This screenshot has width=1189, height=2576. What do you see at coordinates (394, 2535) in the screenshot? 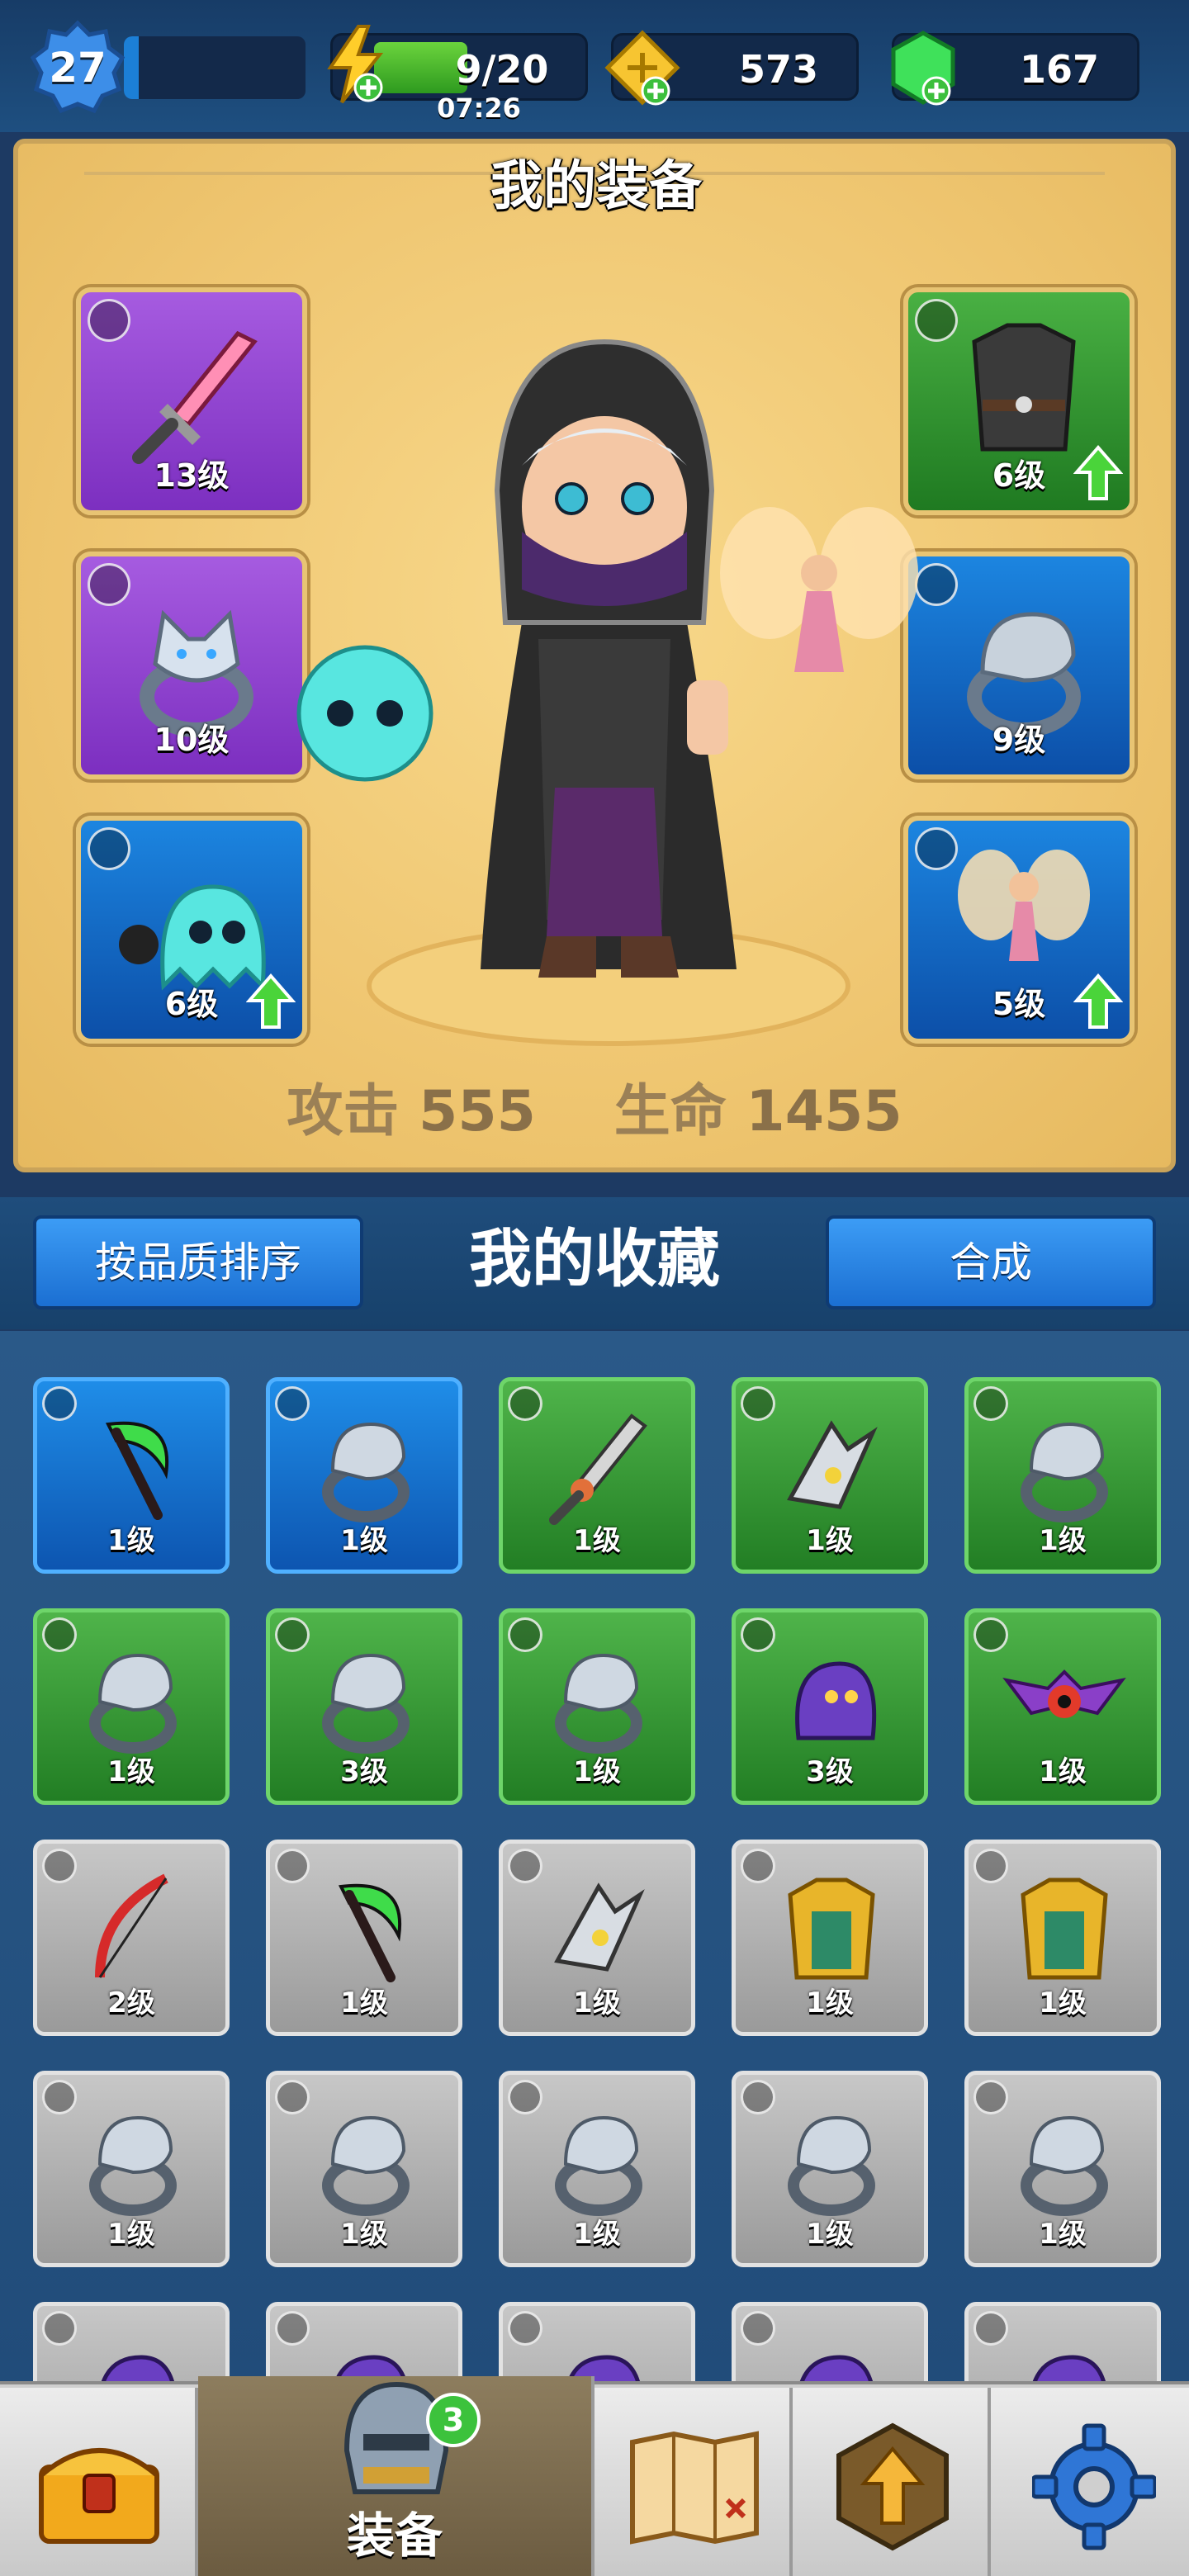
I see `nav-equipment-label: 装备` at bounding box center [394, 2535].